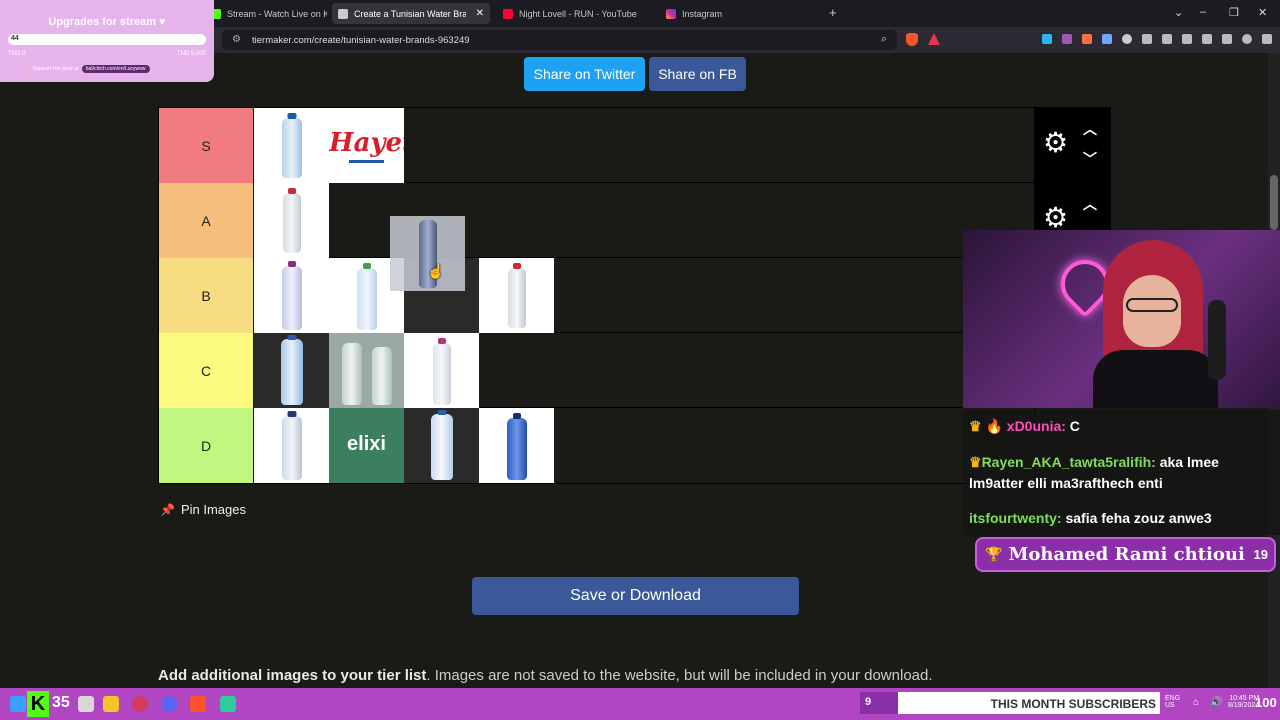 Image resolution: width=1280 pixels, height=720 pixels. I want to click on close-tab-icon: ✕, so click(480, 13).